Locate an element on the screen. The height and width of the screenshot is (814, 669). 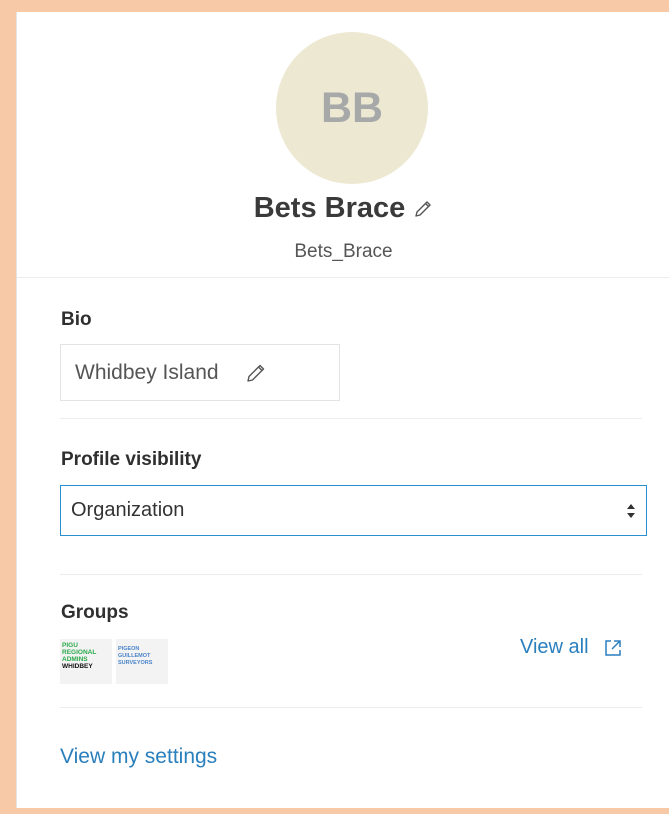
groups-label: Groups is located at coordinates (95, 612).